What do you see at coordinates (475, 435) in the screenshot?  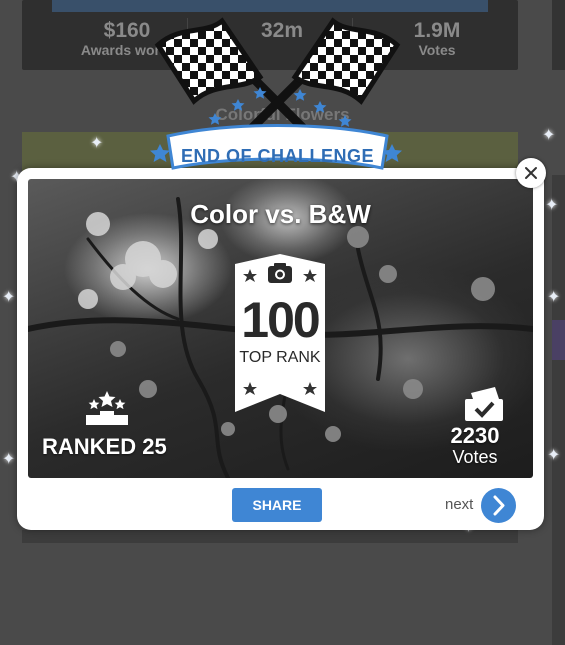 I see `votes-count: 2230` at bounding box center [475, 435].